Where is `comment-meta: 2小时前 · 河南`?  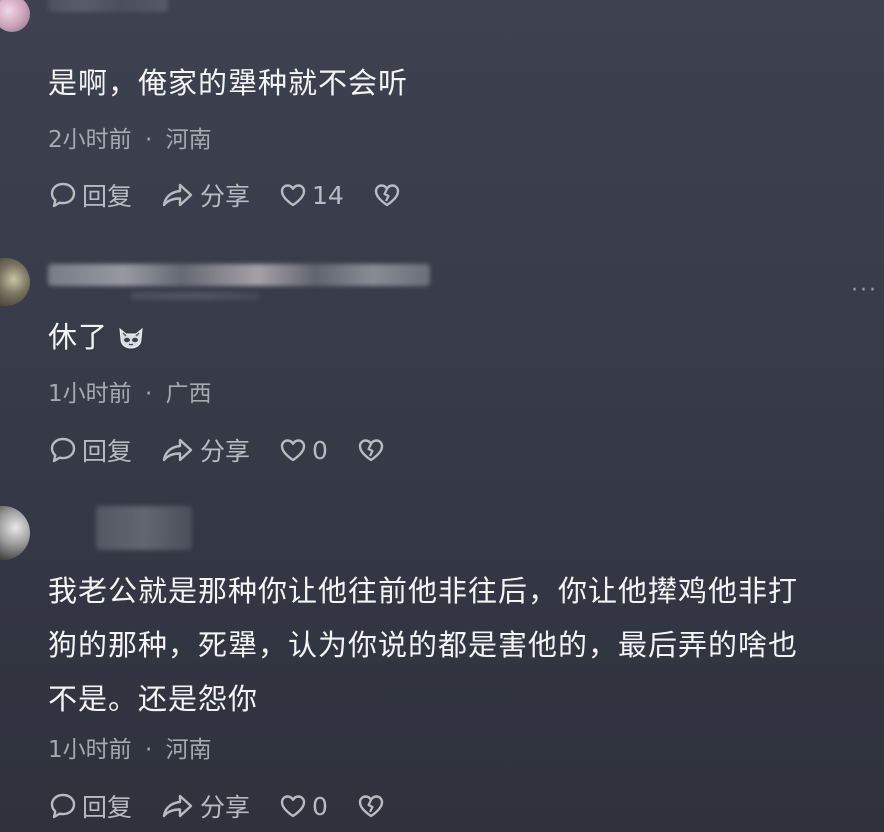 comment-meta: 2小时前 · 河南 is located at coordinates (130, 137).